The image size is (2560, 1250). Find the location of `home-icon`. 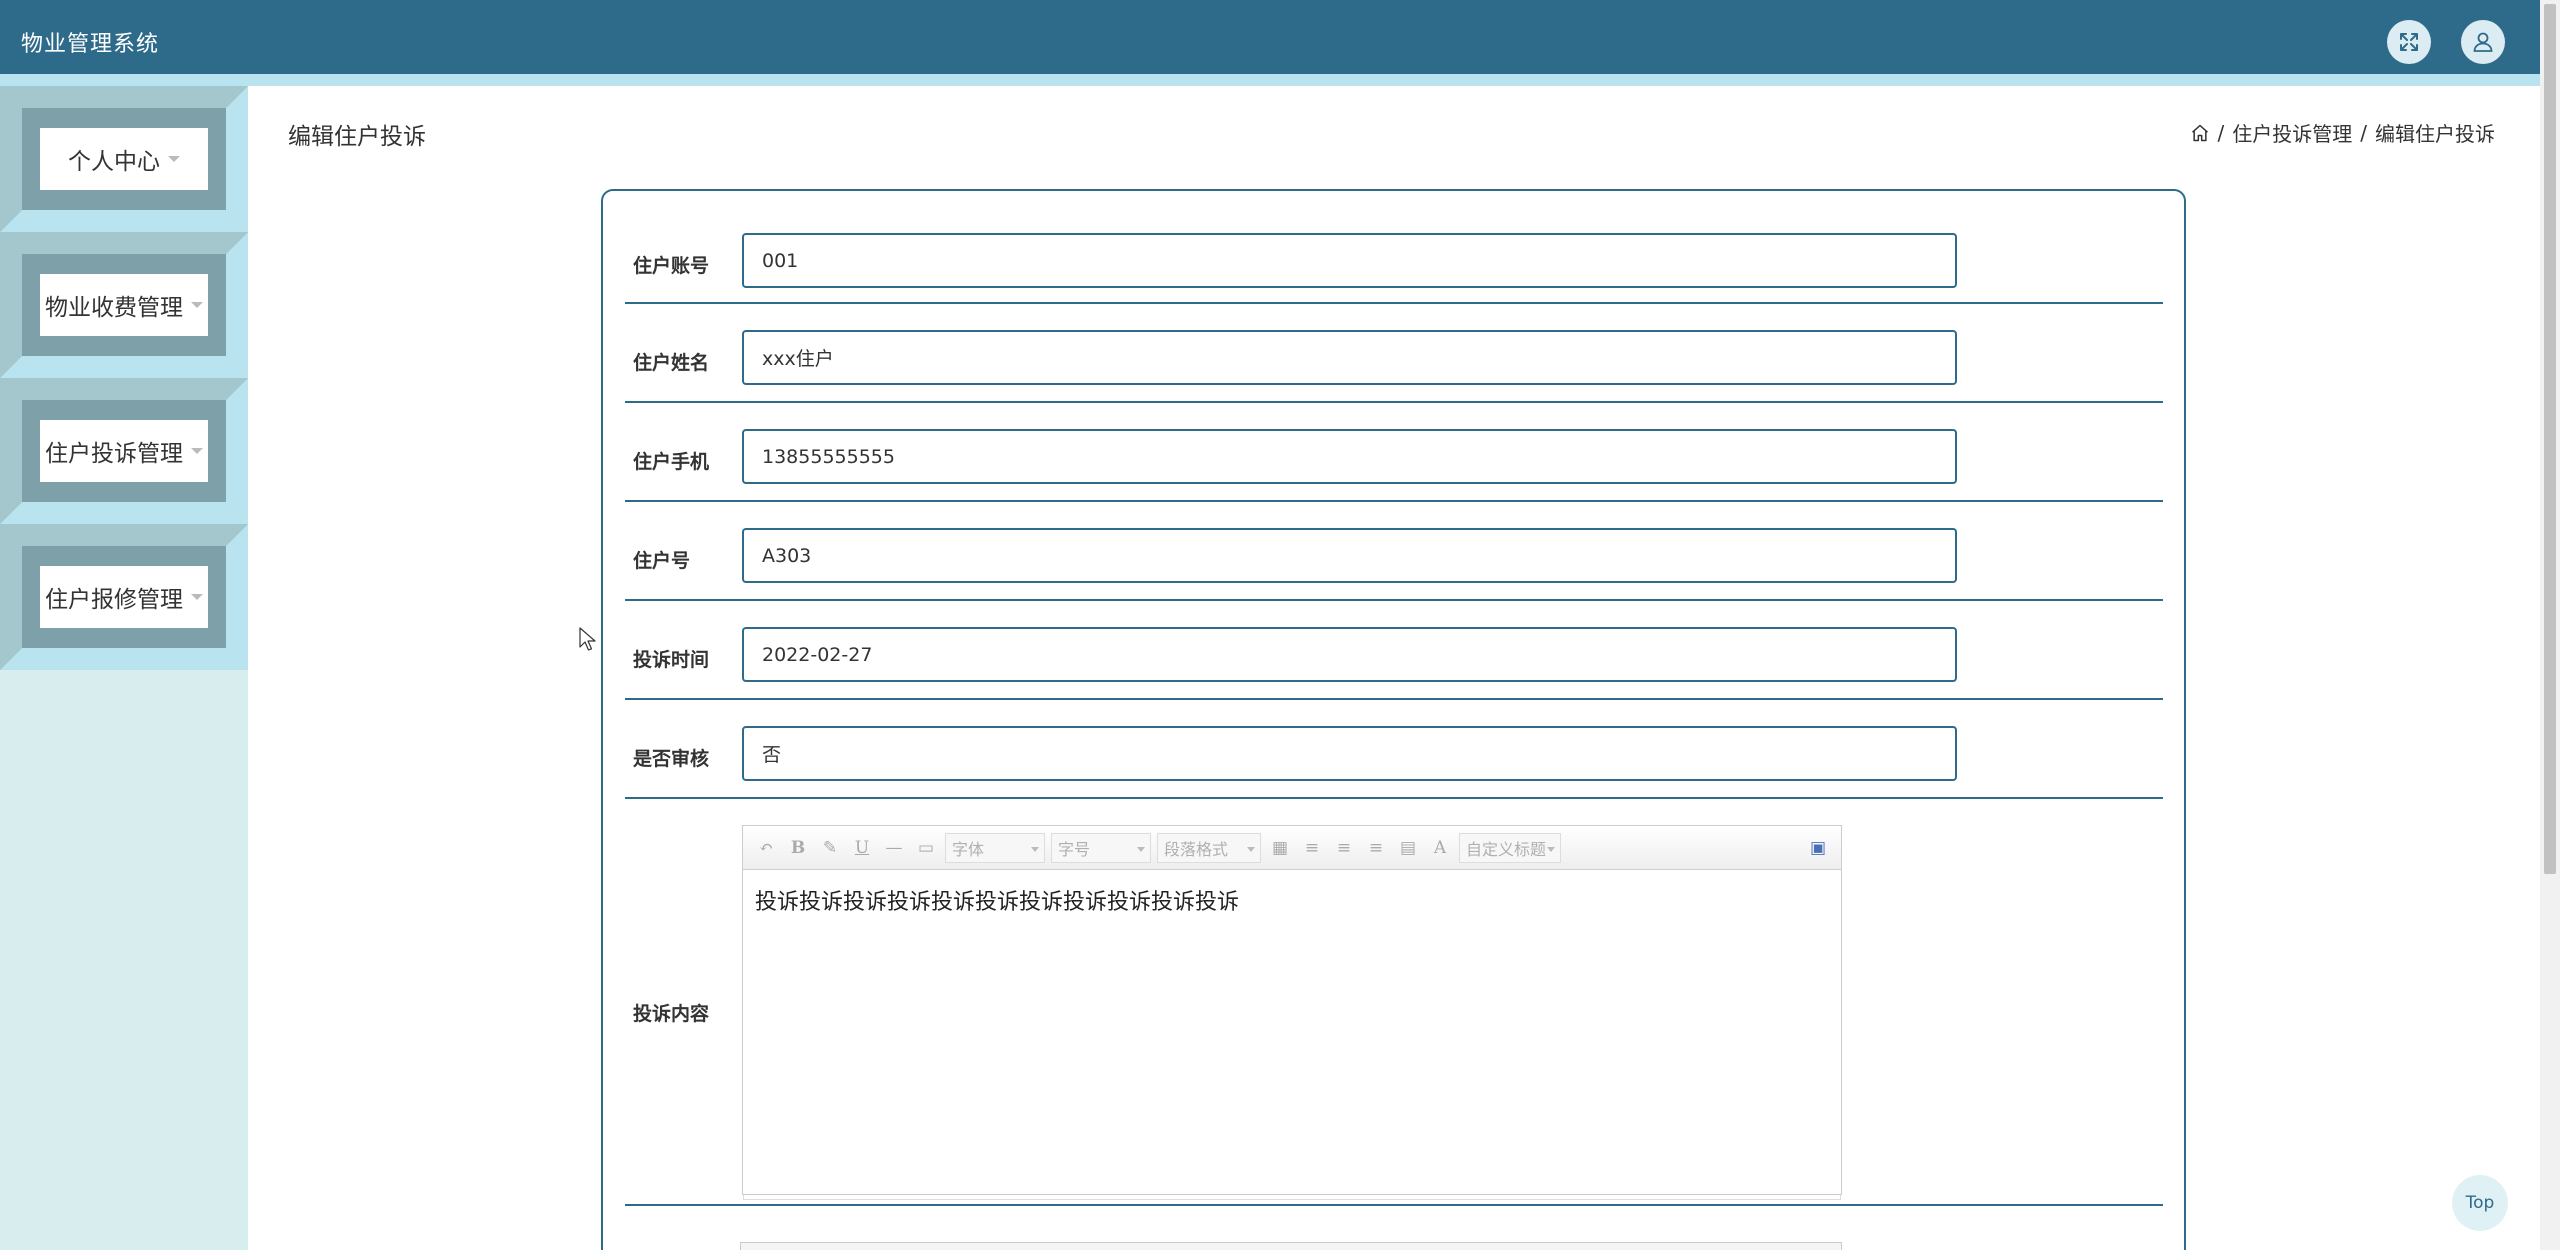

home-icon is located at coordinates (2200, 133).